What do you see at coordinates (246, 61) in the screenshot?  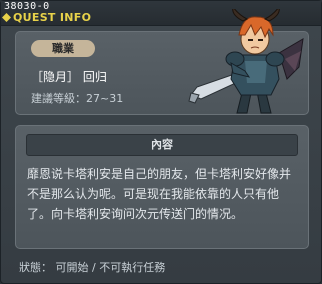 I see `npc-portrait-icon` at bounding box center [246, 61].